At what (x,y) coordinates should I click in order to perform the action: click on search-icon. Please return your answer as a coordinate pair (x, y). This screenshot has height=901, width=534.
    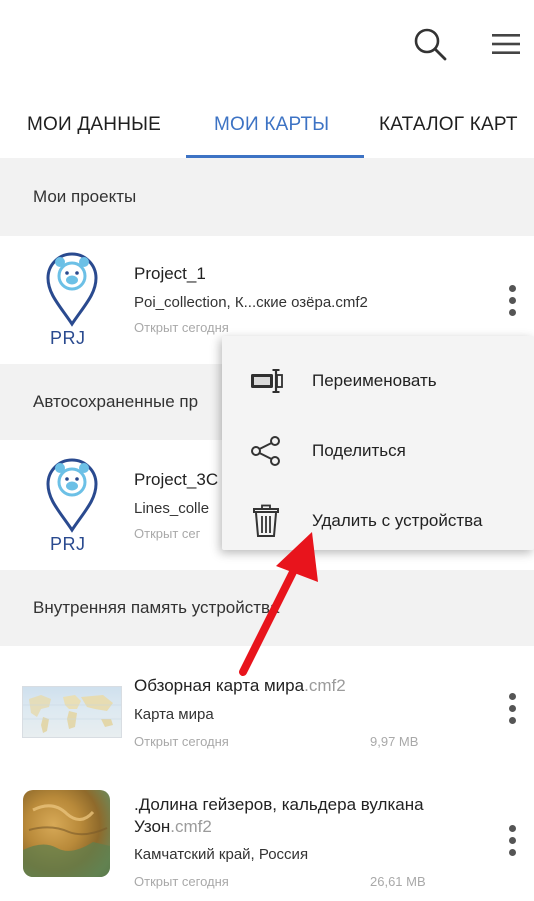
    Looking at the image, I should click on (430, 44).